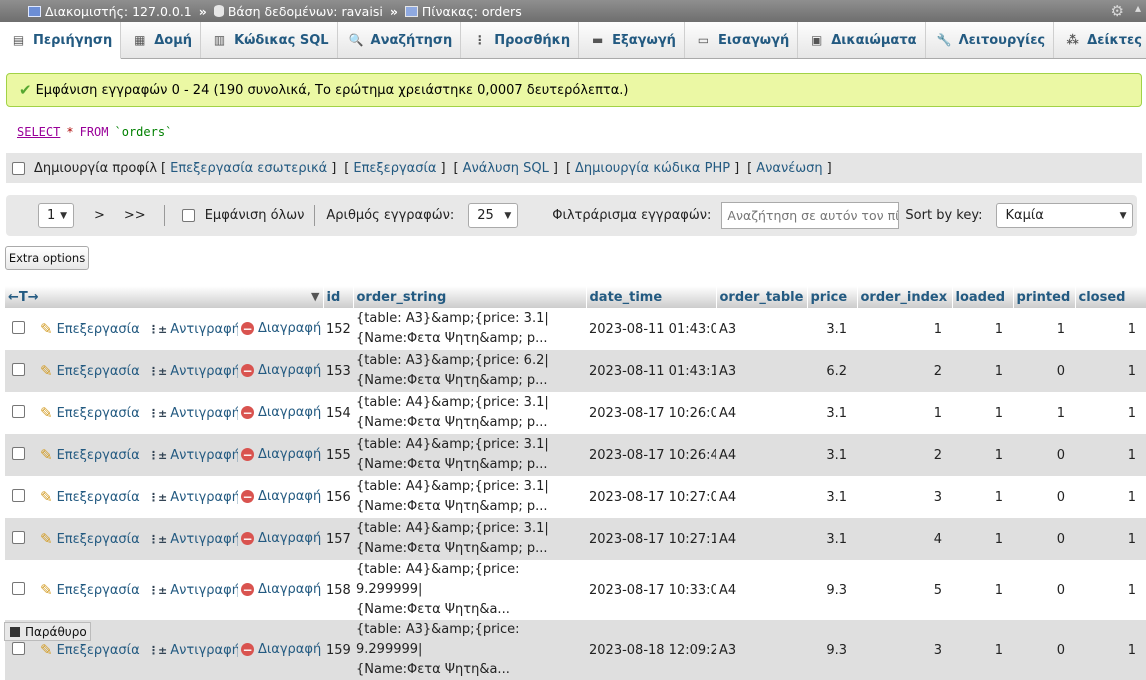 The image size is (1146, 680). I want to click on sql-query: SELECT * FROM `orders`, so click(574, 132).